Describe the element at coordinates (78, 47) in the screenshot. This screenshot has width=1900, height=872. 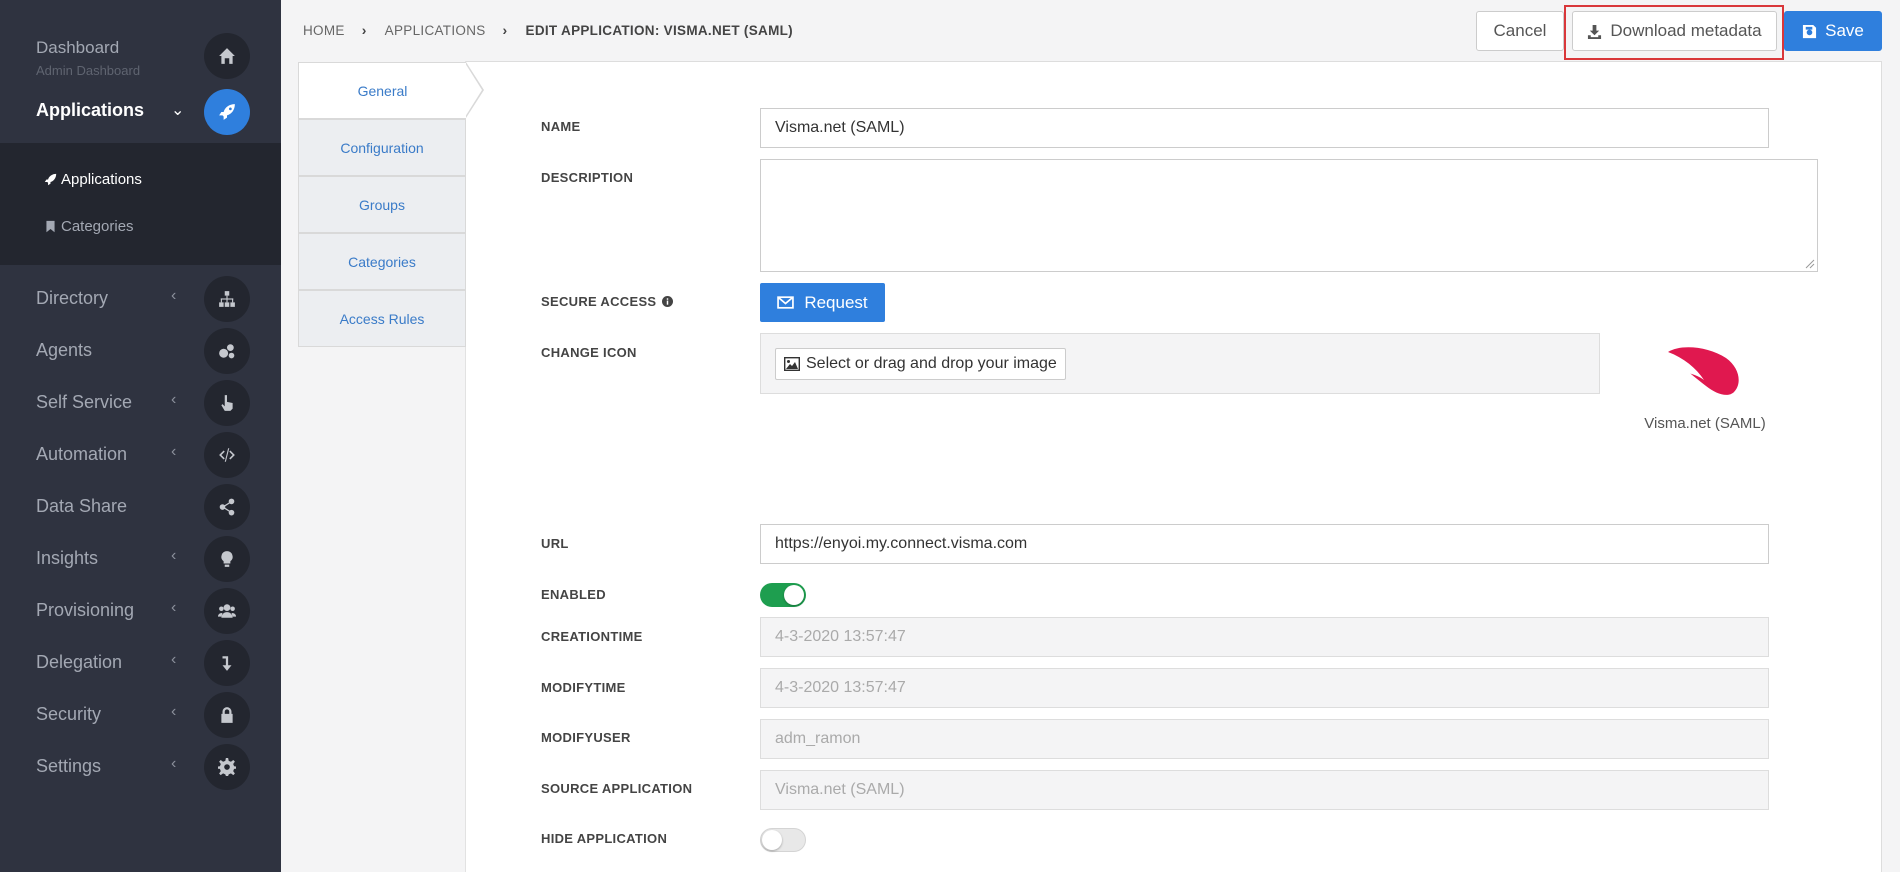
I see `sidebar-item-label: Dashboard` at that location.